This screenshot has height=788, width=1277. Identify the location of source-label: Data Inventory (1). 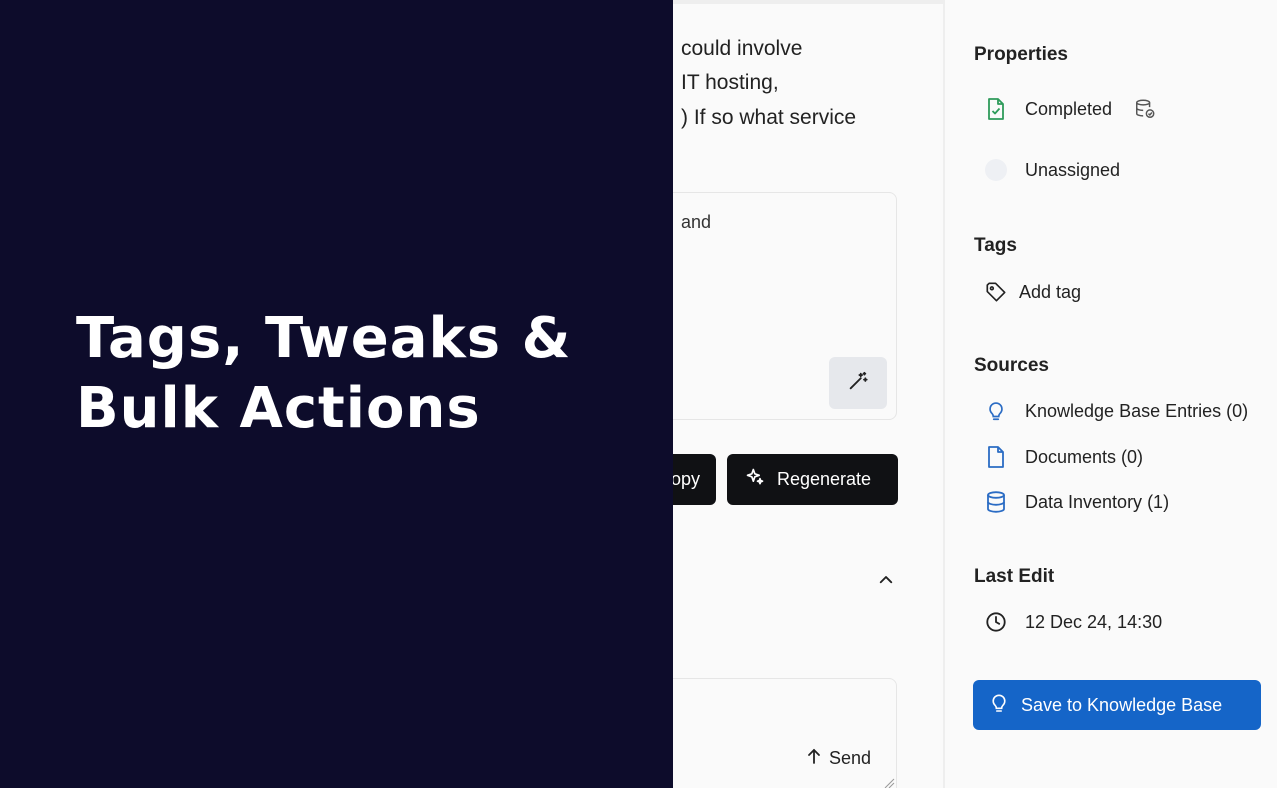
(1097, 501).